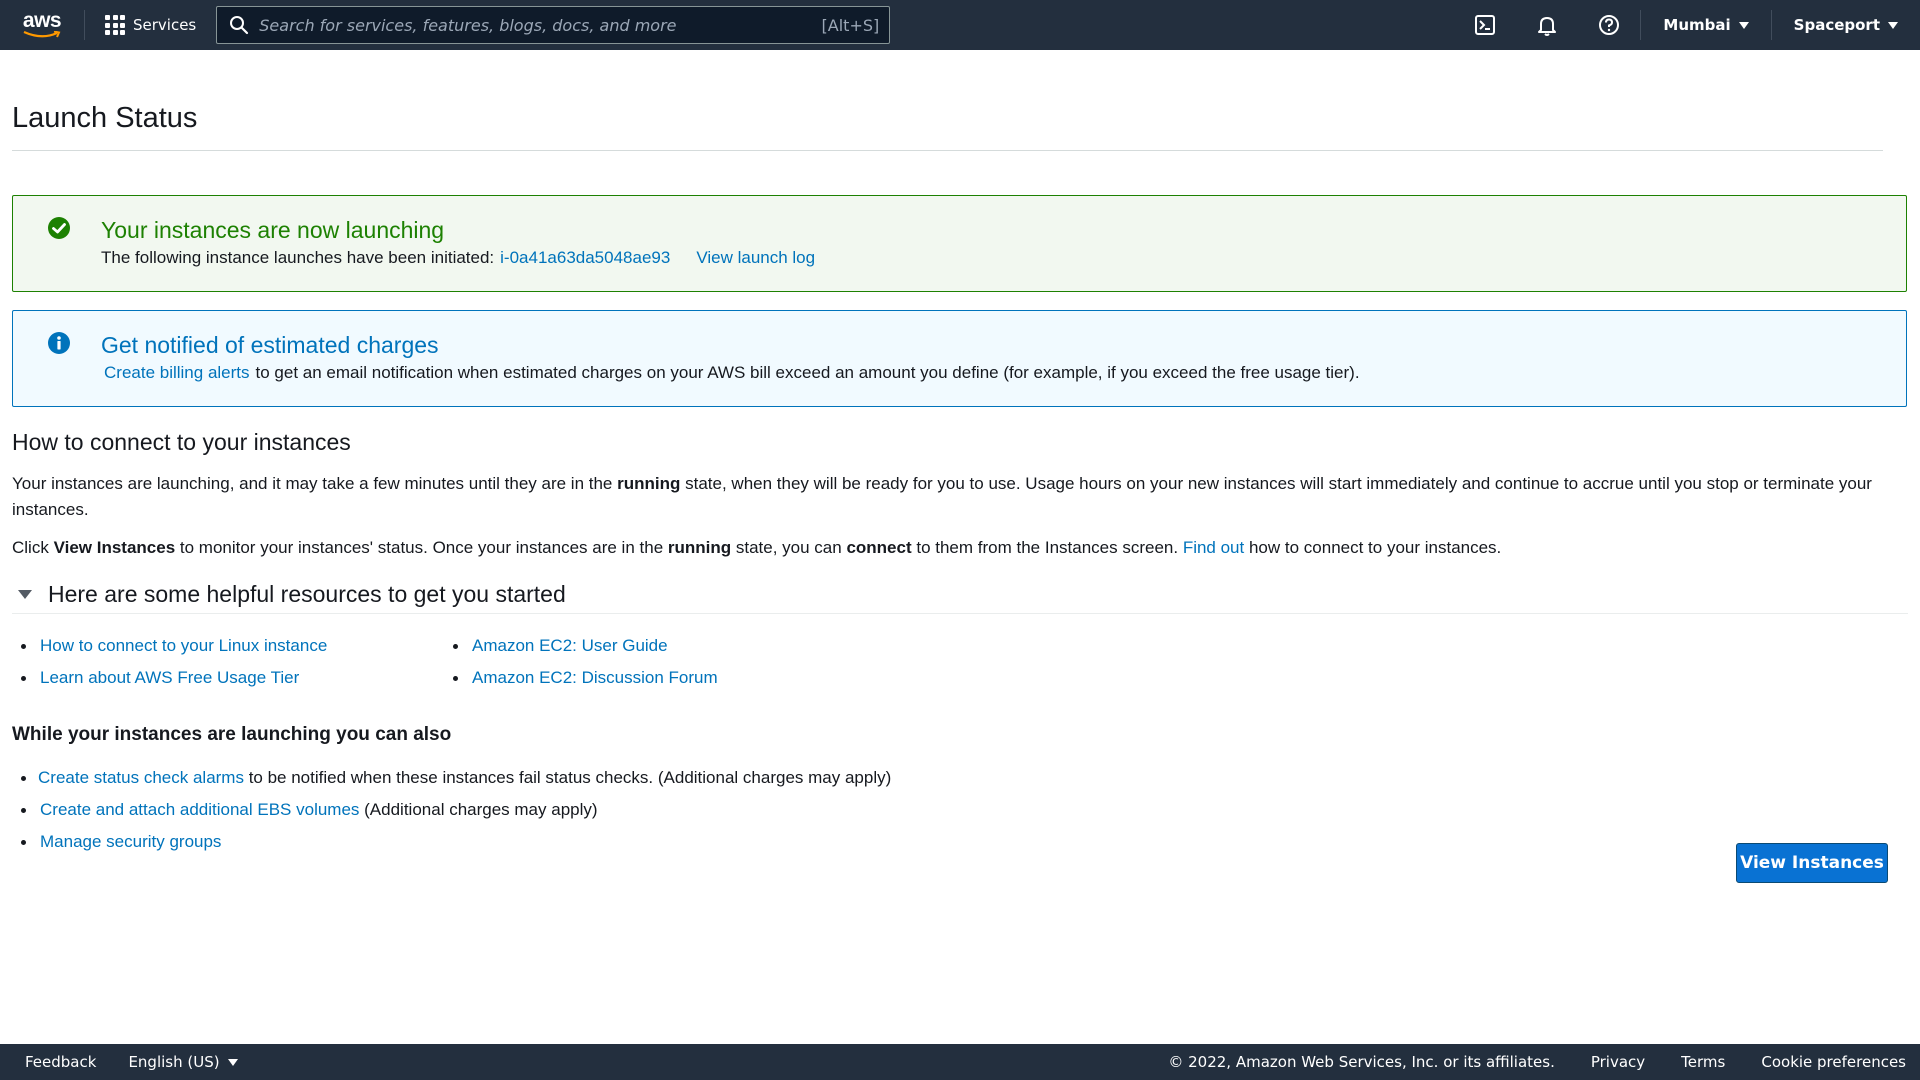 The width and height of the screenshot is (1920, 1080). Describe the element at coordinates (115, 25) in the screenshot. I see `grid-icon` at that location.